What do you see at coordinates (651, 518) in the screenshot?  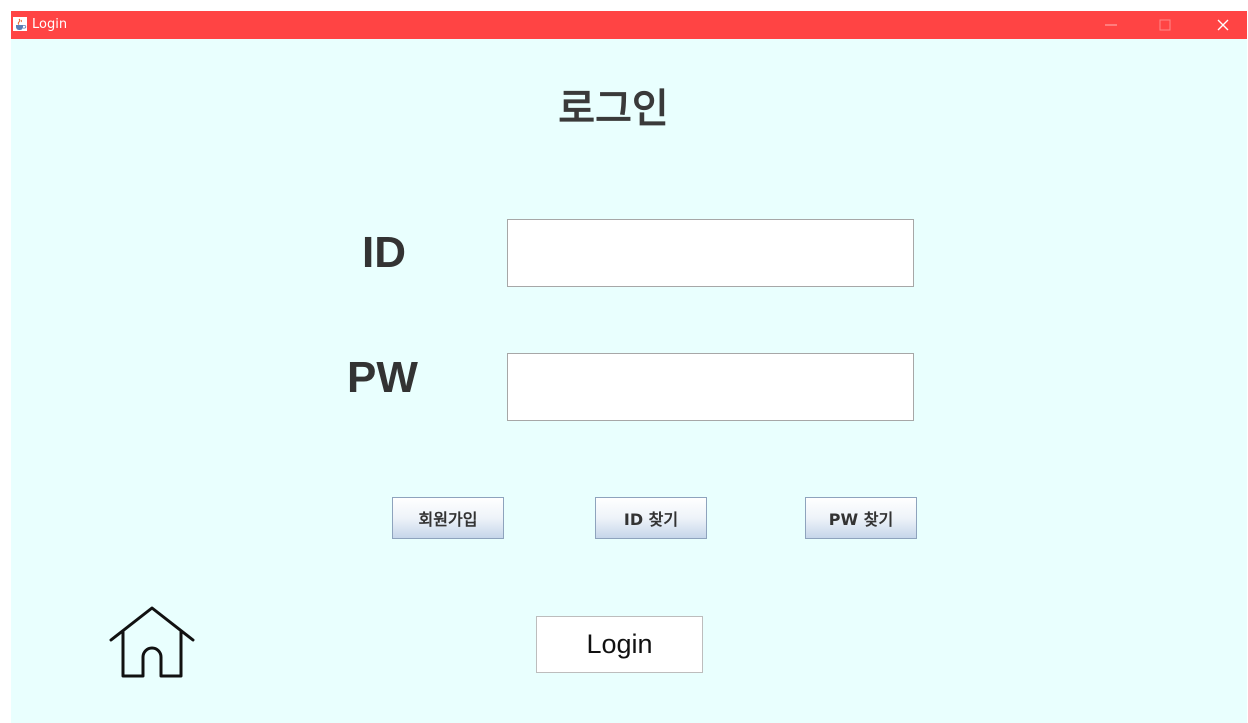 I see `find-id-button: ID 찾기` at bounding box center [651, 518].